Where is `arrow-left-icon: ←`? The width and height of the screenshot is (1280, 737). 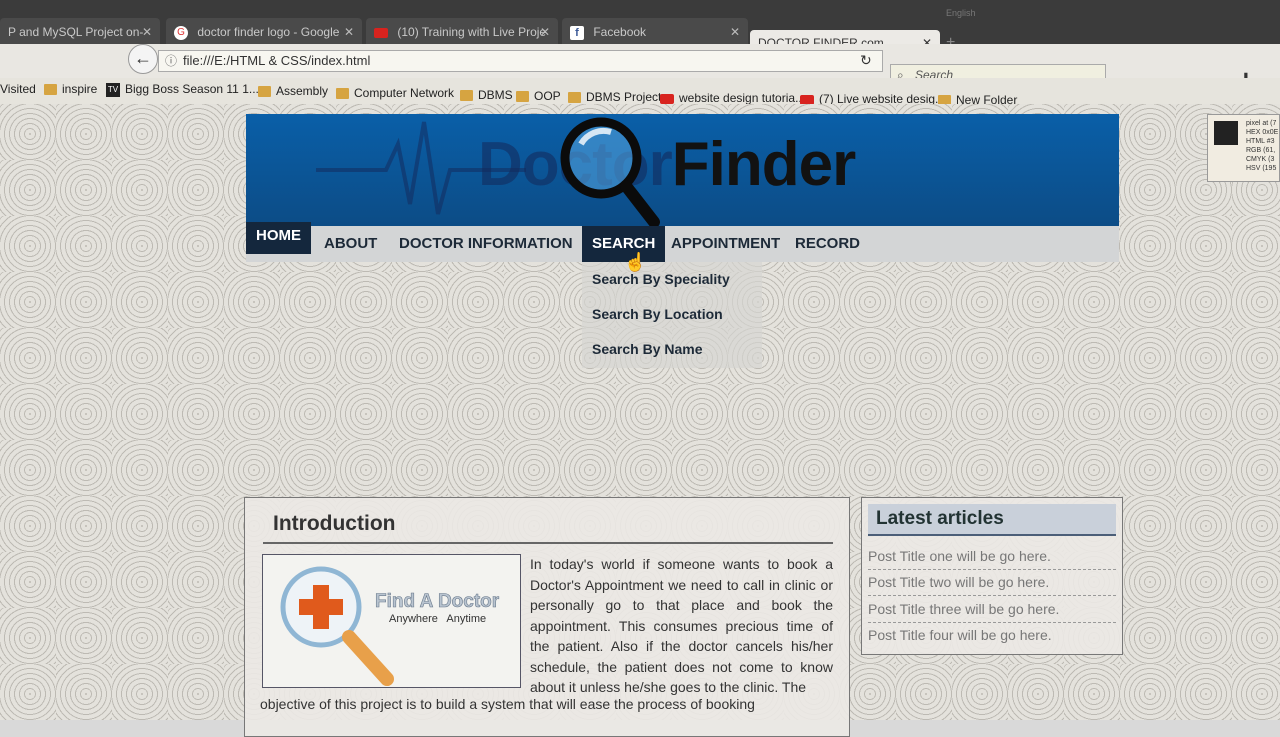 arrow-left-icon: ← is located at coordinates (143, 58).